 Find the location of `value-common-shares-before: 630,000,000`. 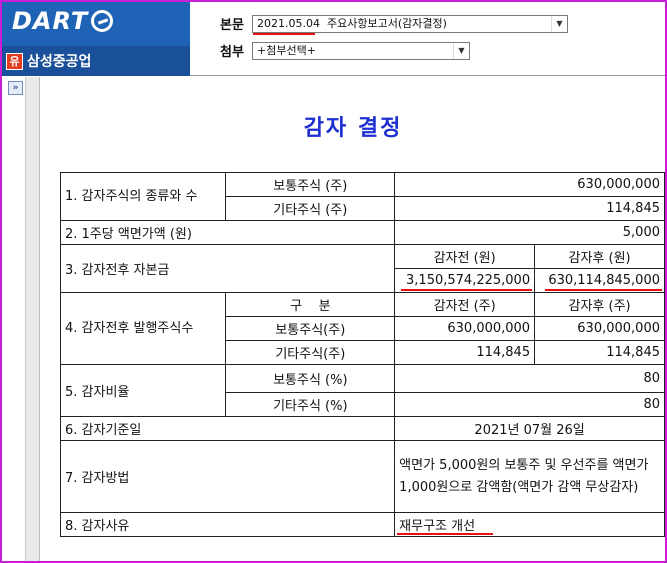

value-common-shares-before: 630,000,000 is located at coordinates (465, 328).